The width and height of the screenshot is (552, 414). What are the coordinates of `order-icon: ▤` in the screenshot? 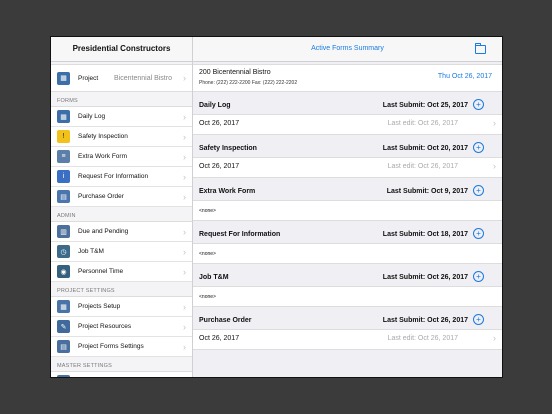 It's located at (63, 196).